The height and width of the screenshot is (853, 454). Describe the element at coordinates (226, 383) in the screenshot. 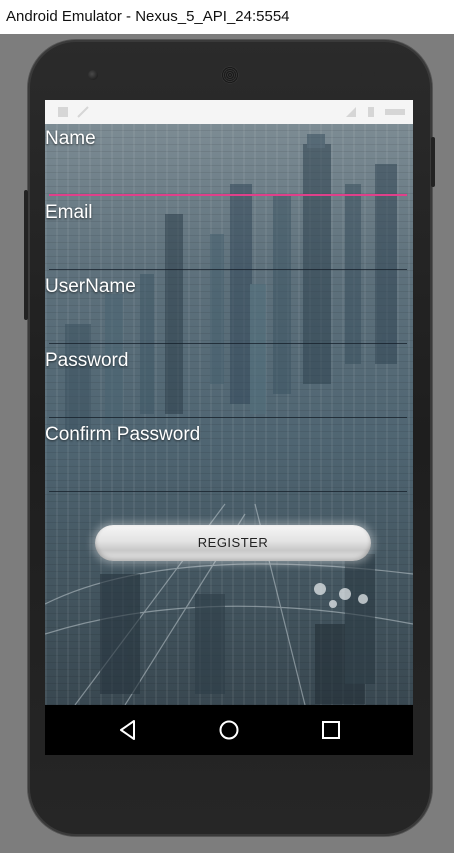

I see `password-field: Password` at that location.